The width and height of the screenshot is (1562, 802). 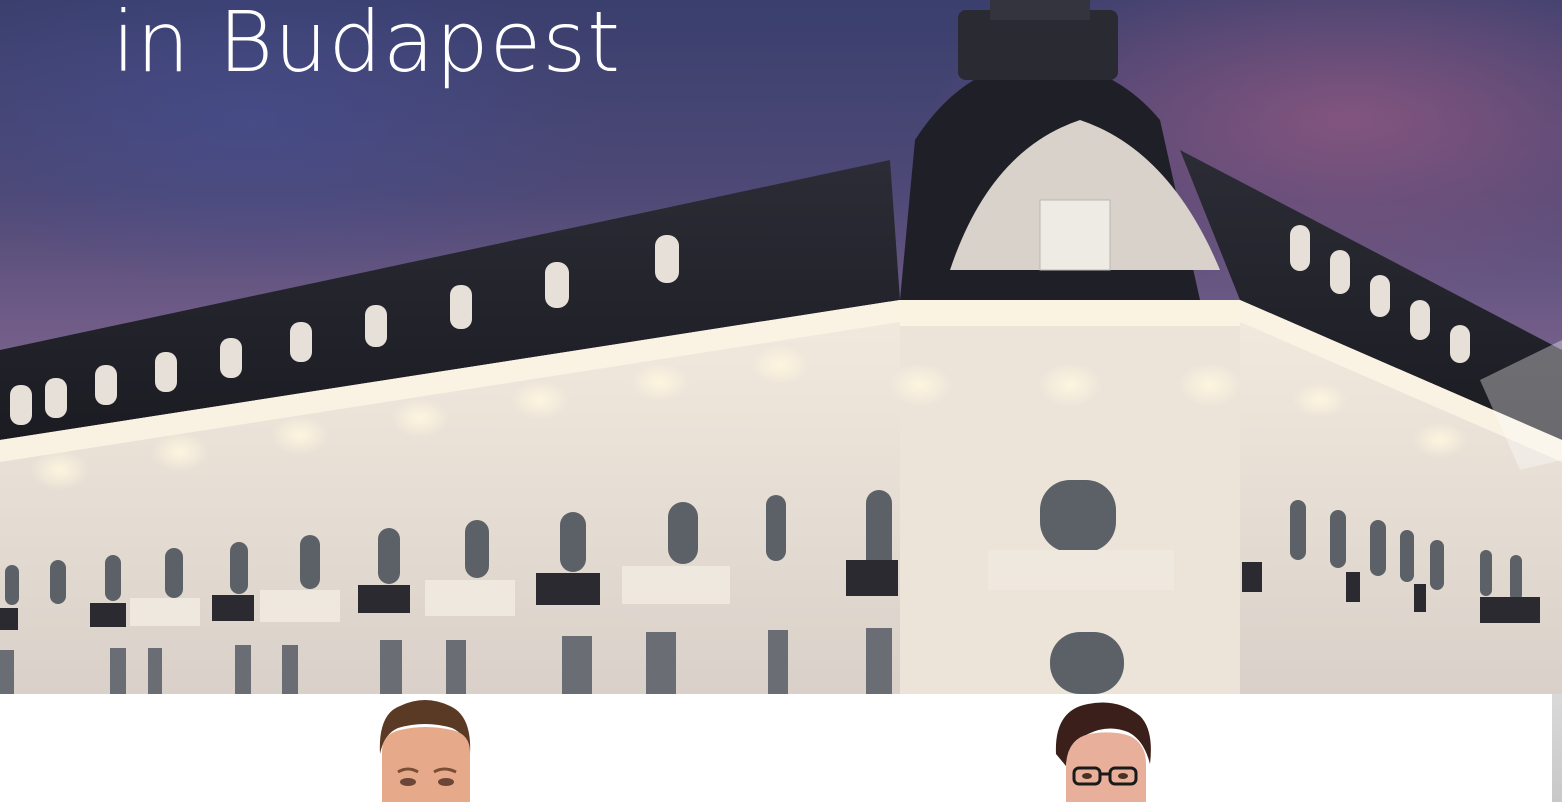 What do you see at coordinates (367, 45) in the screenshot?
I see `hero-title: in Budapest` at bounding box center [367, 45].